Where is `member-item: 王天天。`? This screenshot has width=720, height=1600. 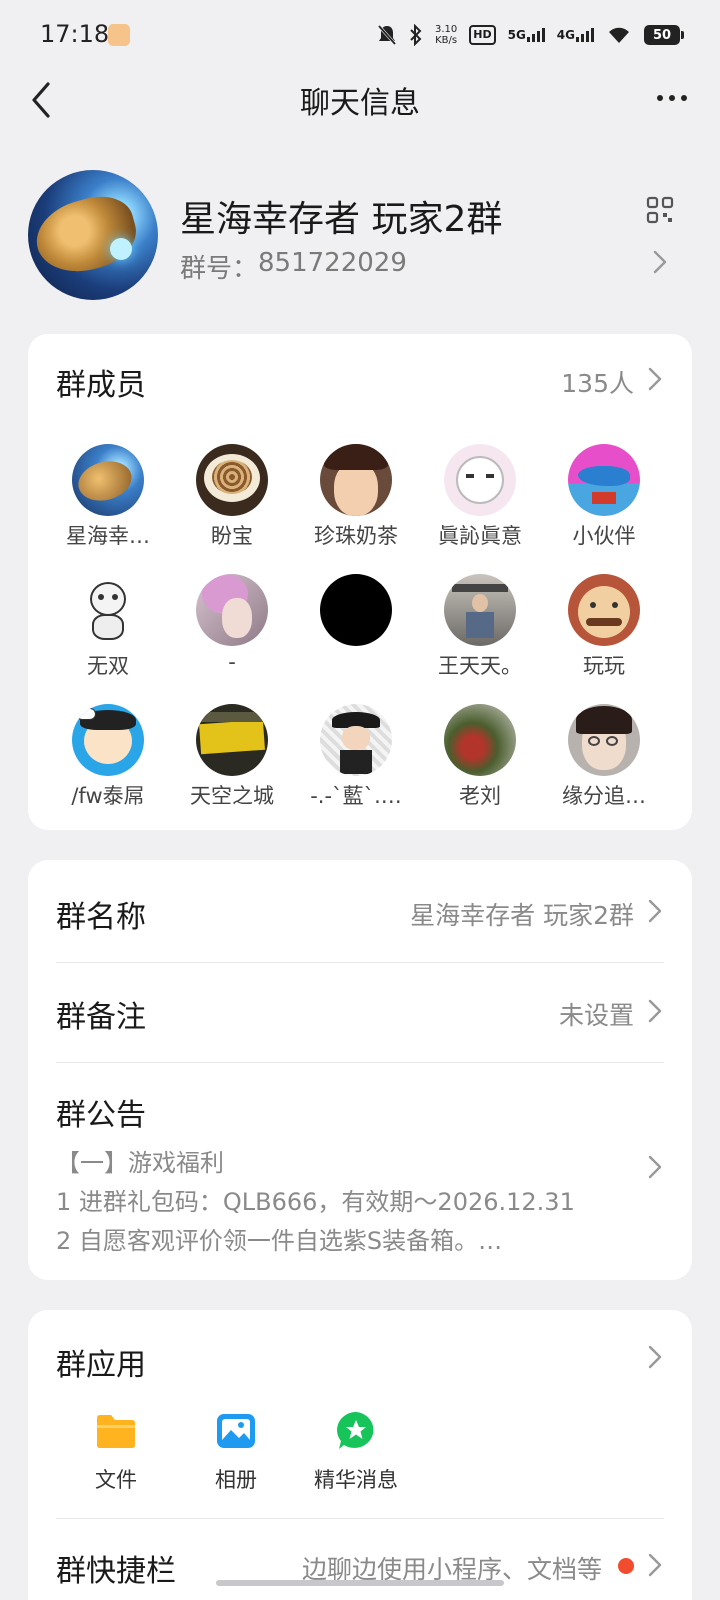 member-item: 王天天。 is located at coordinates (480, 627).